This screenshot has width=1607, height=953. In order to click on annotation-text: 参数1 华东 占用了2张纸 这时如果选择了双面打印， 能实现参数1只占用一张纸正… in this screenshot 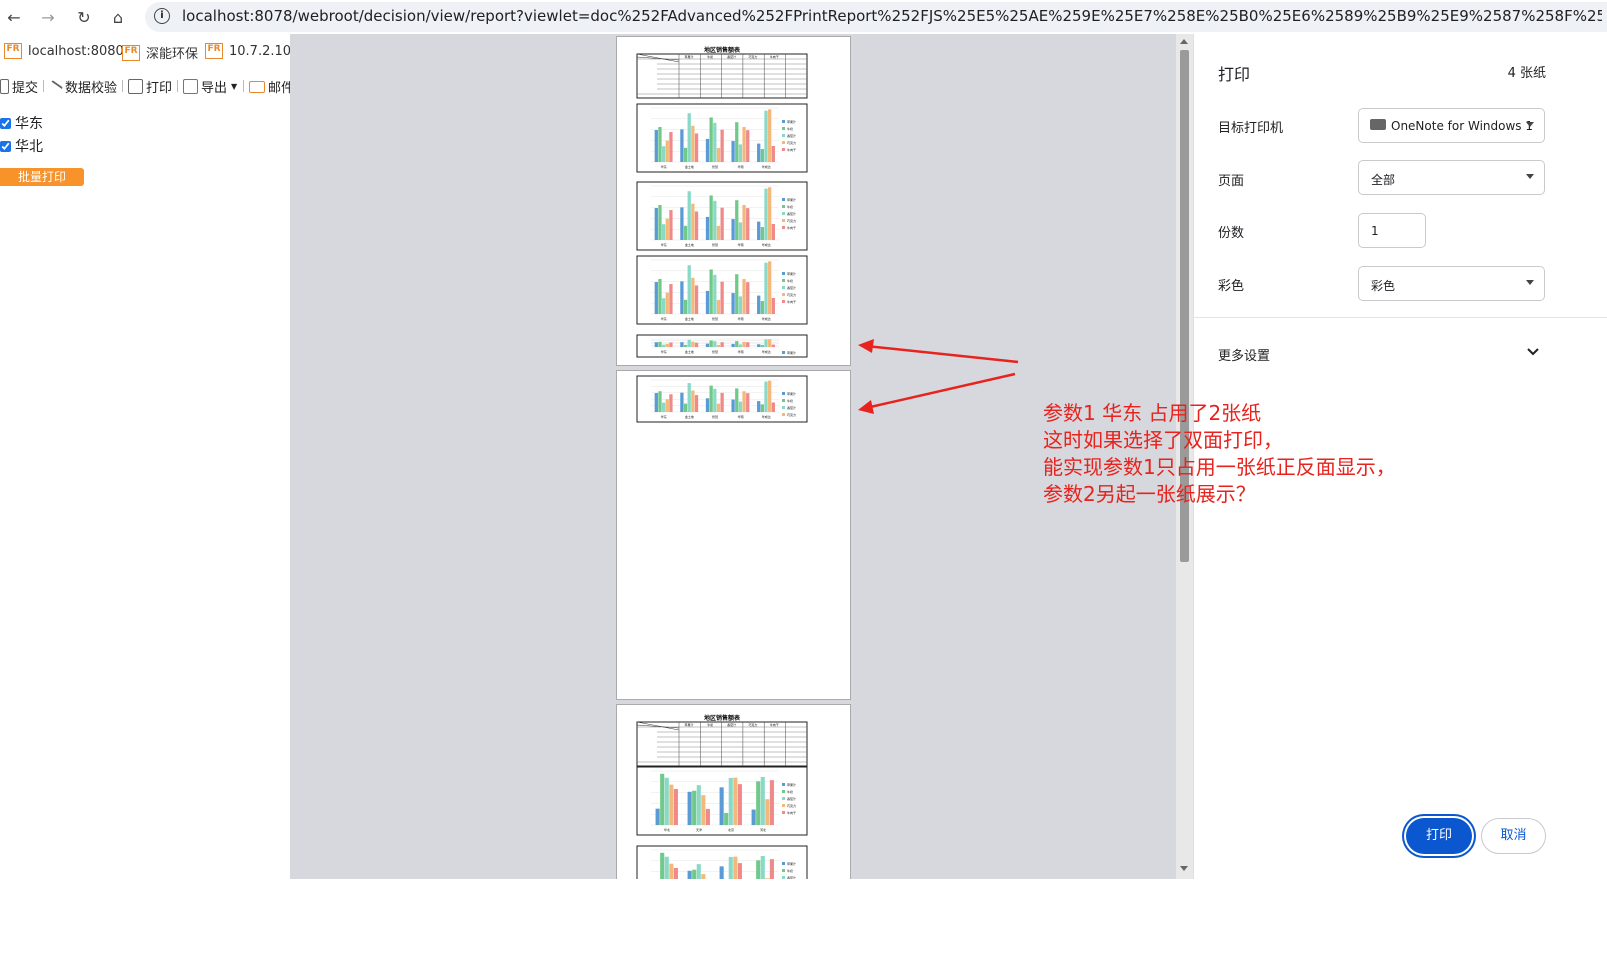, I will do `click(1219, 454)`.